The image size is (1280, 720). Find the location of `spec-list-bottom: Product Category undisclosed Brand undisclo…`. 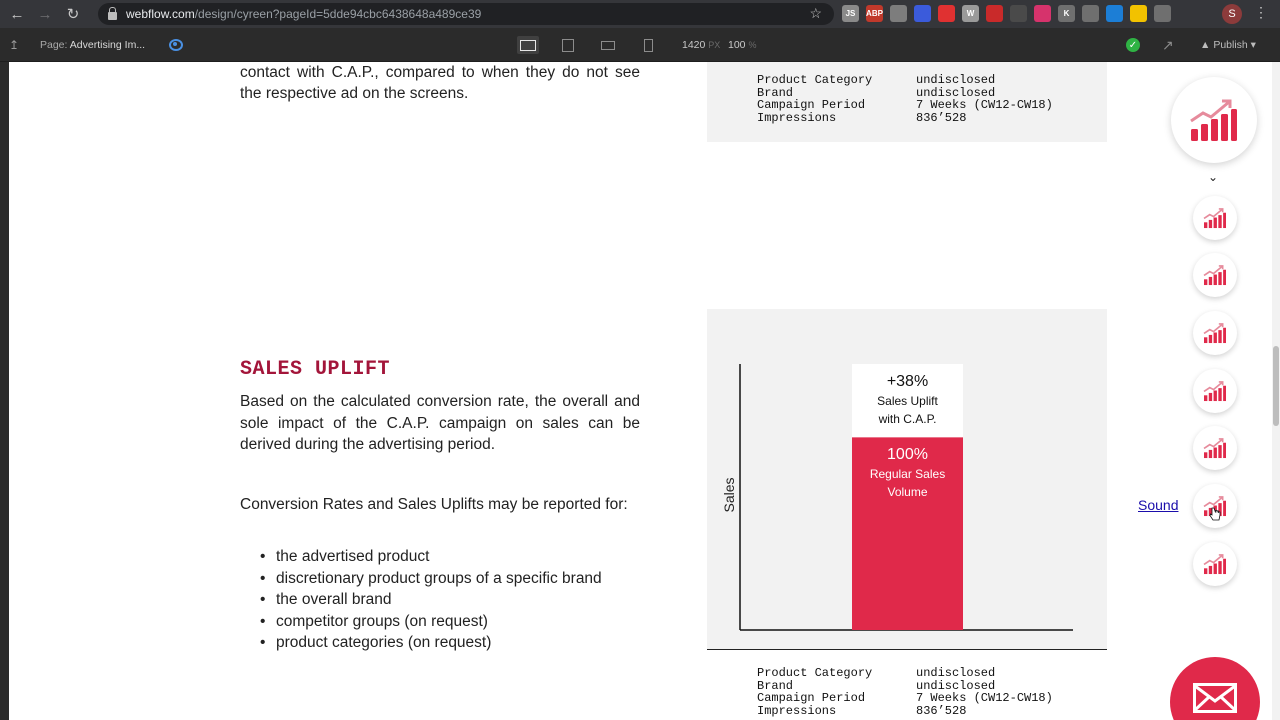

spec-list-bottom: Product Category undisclosed Brand undisclo… is located at coordinates (905, 692).